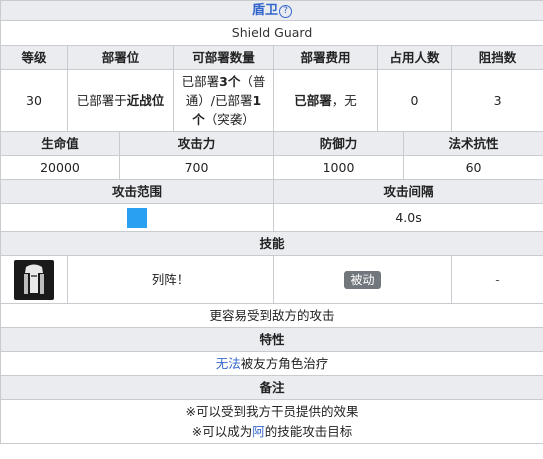  I want to click on deploy-position-value: 已部署于近战位, so click(120, 100).